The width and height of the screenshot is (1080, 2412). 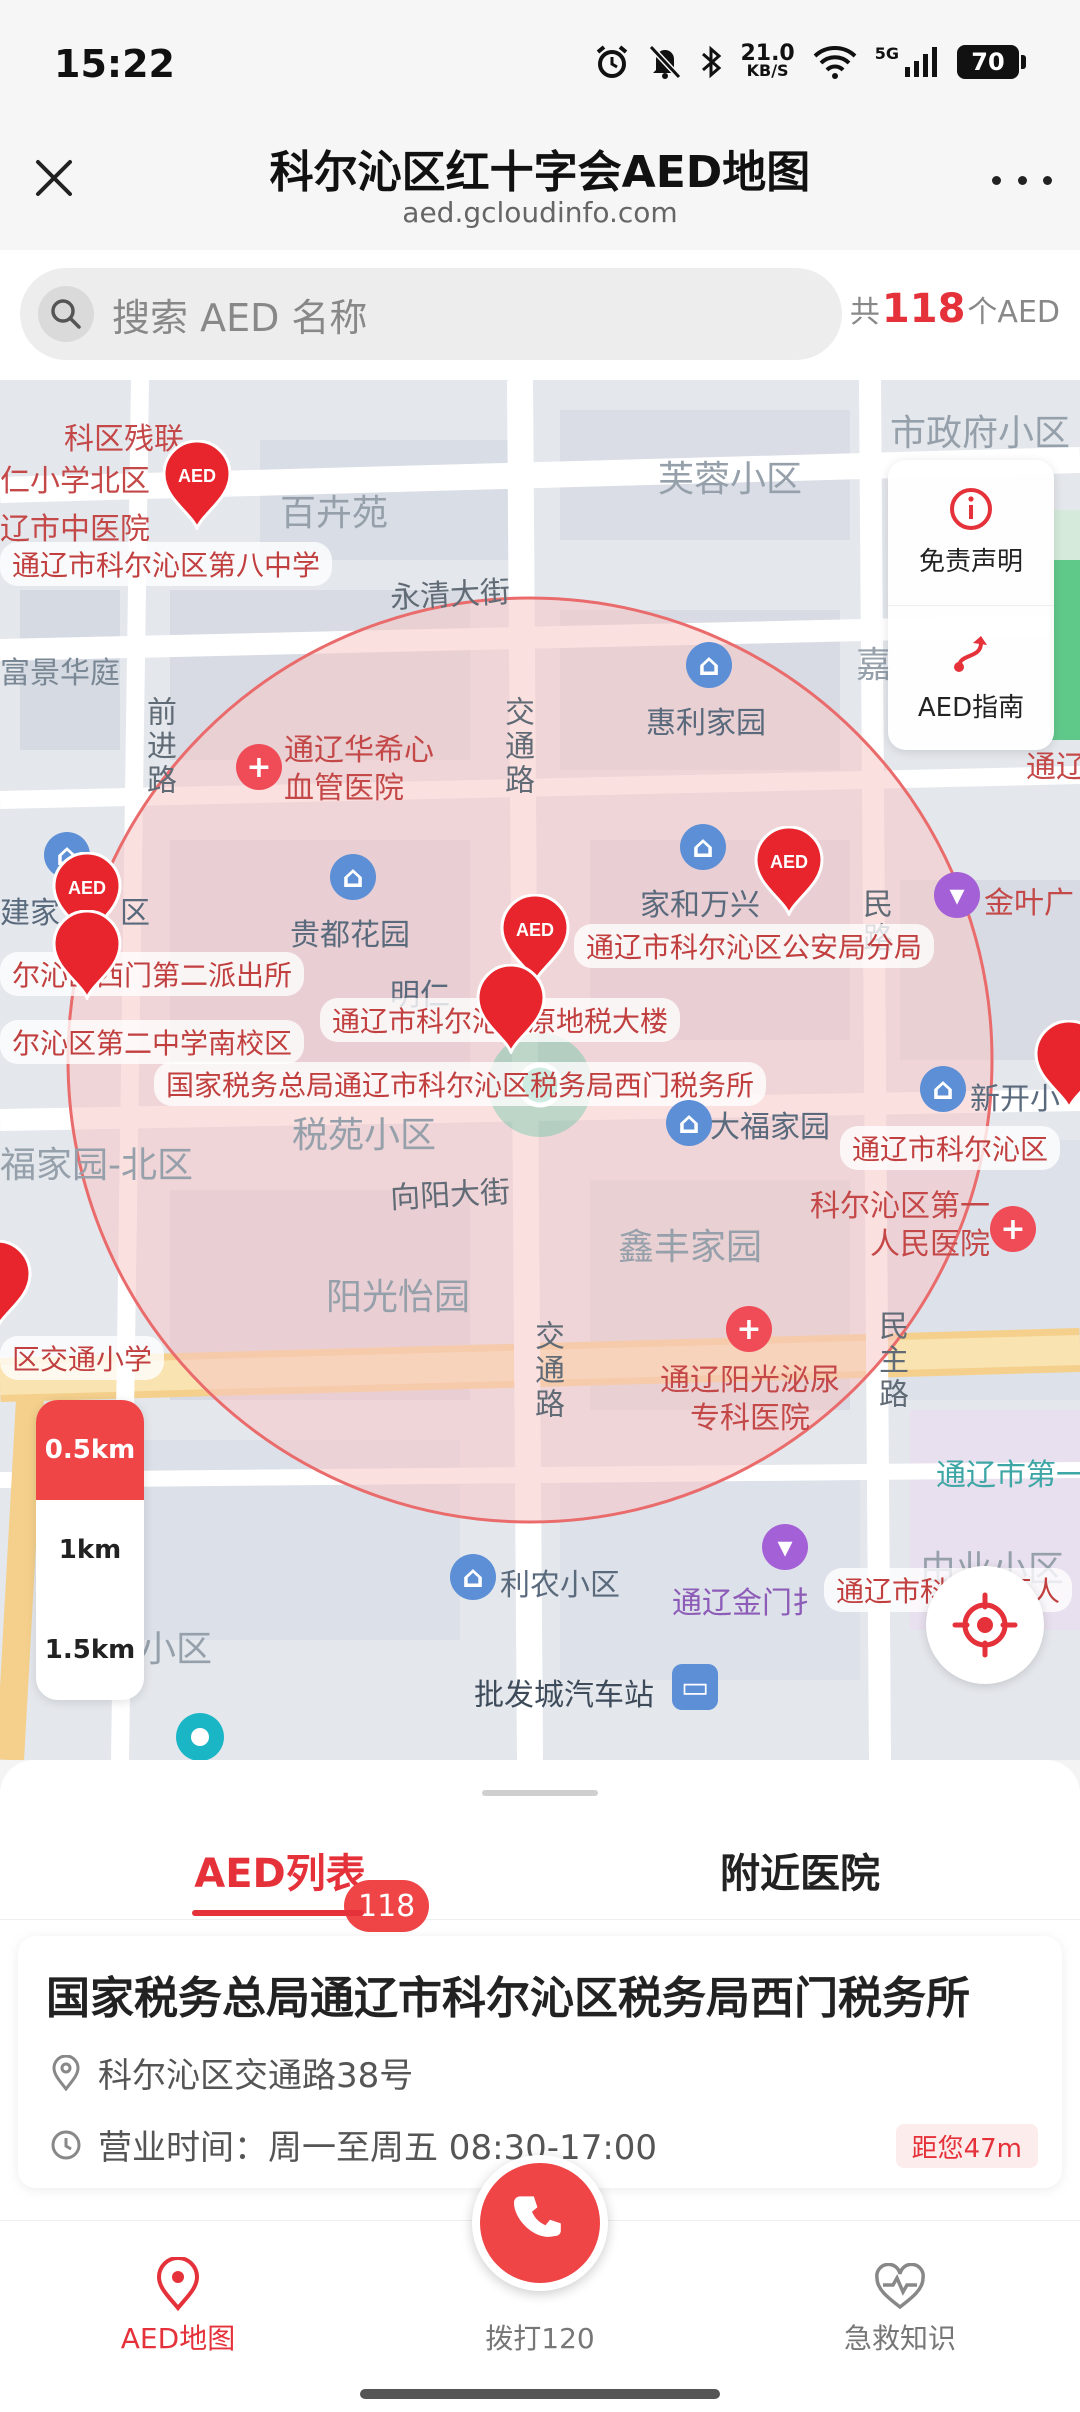 What do you see at coordinates (540, 212) in the screenshot?
I see `page-url: aed.gcloudinfo.com` at bounding box center [540, 212].